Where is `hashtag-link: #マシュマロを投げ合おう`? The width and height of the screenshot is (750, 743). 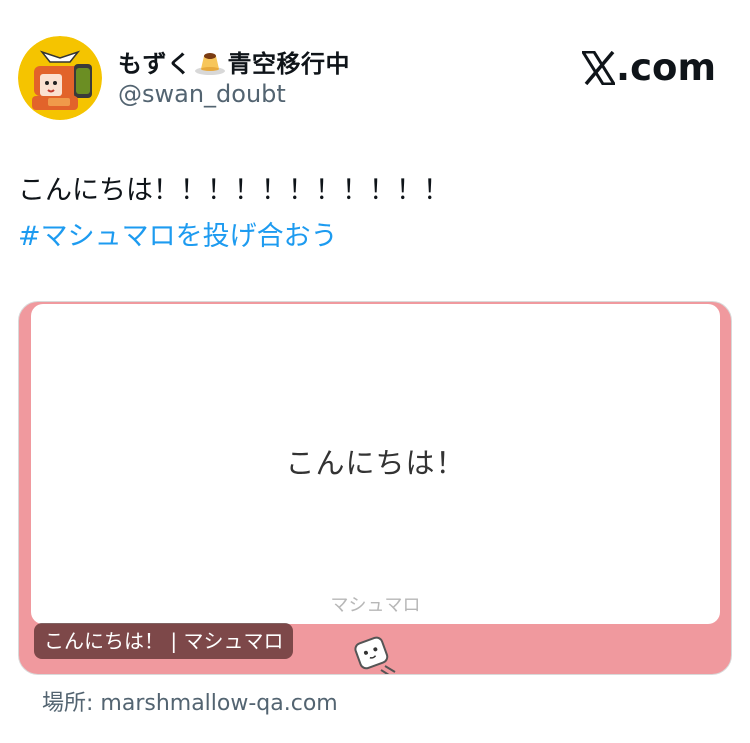 hashtag-link: #マシュマロを投げ合おう is located at coordinates (234, 237).